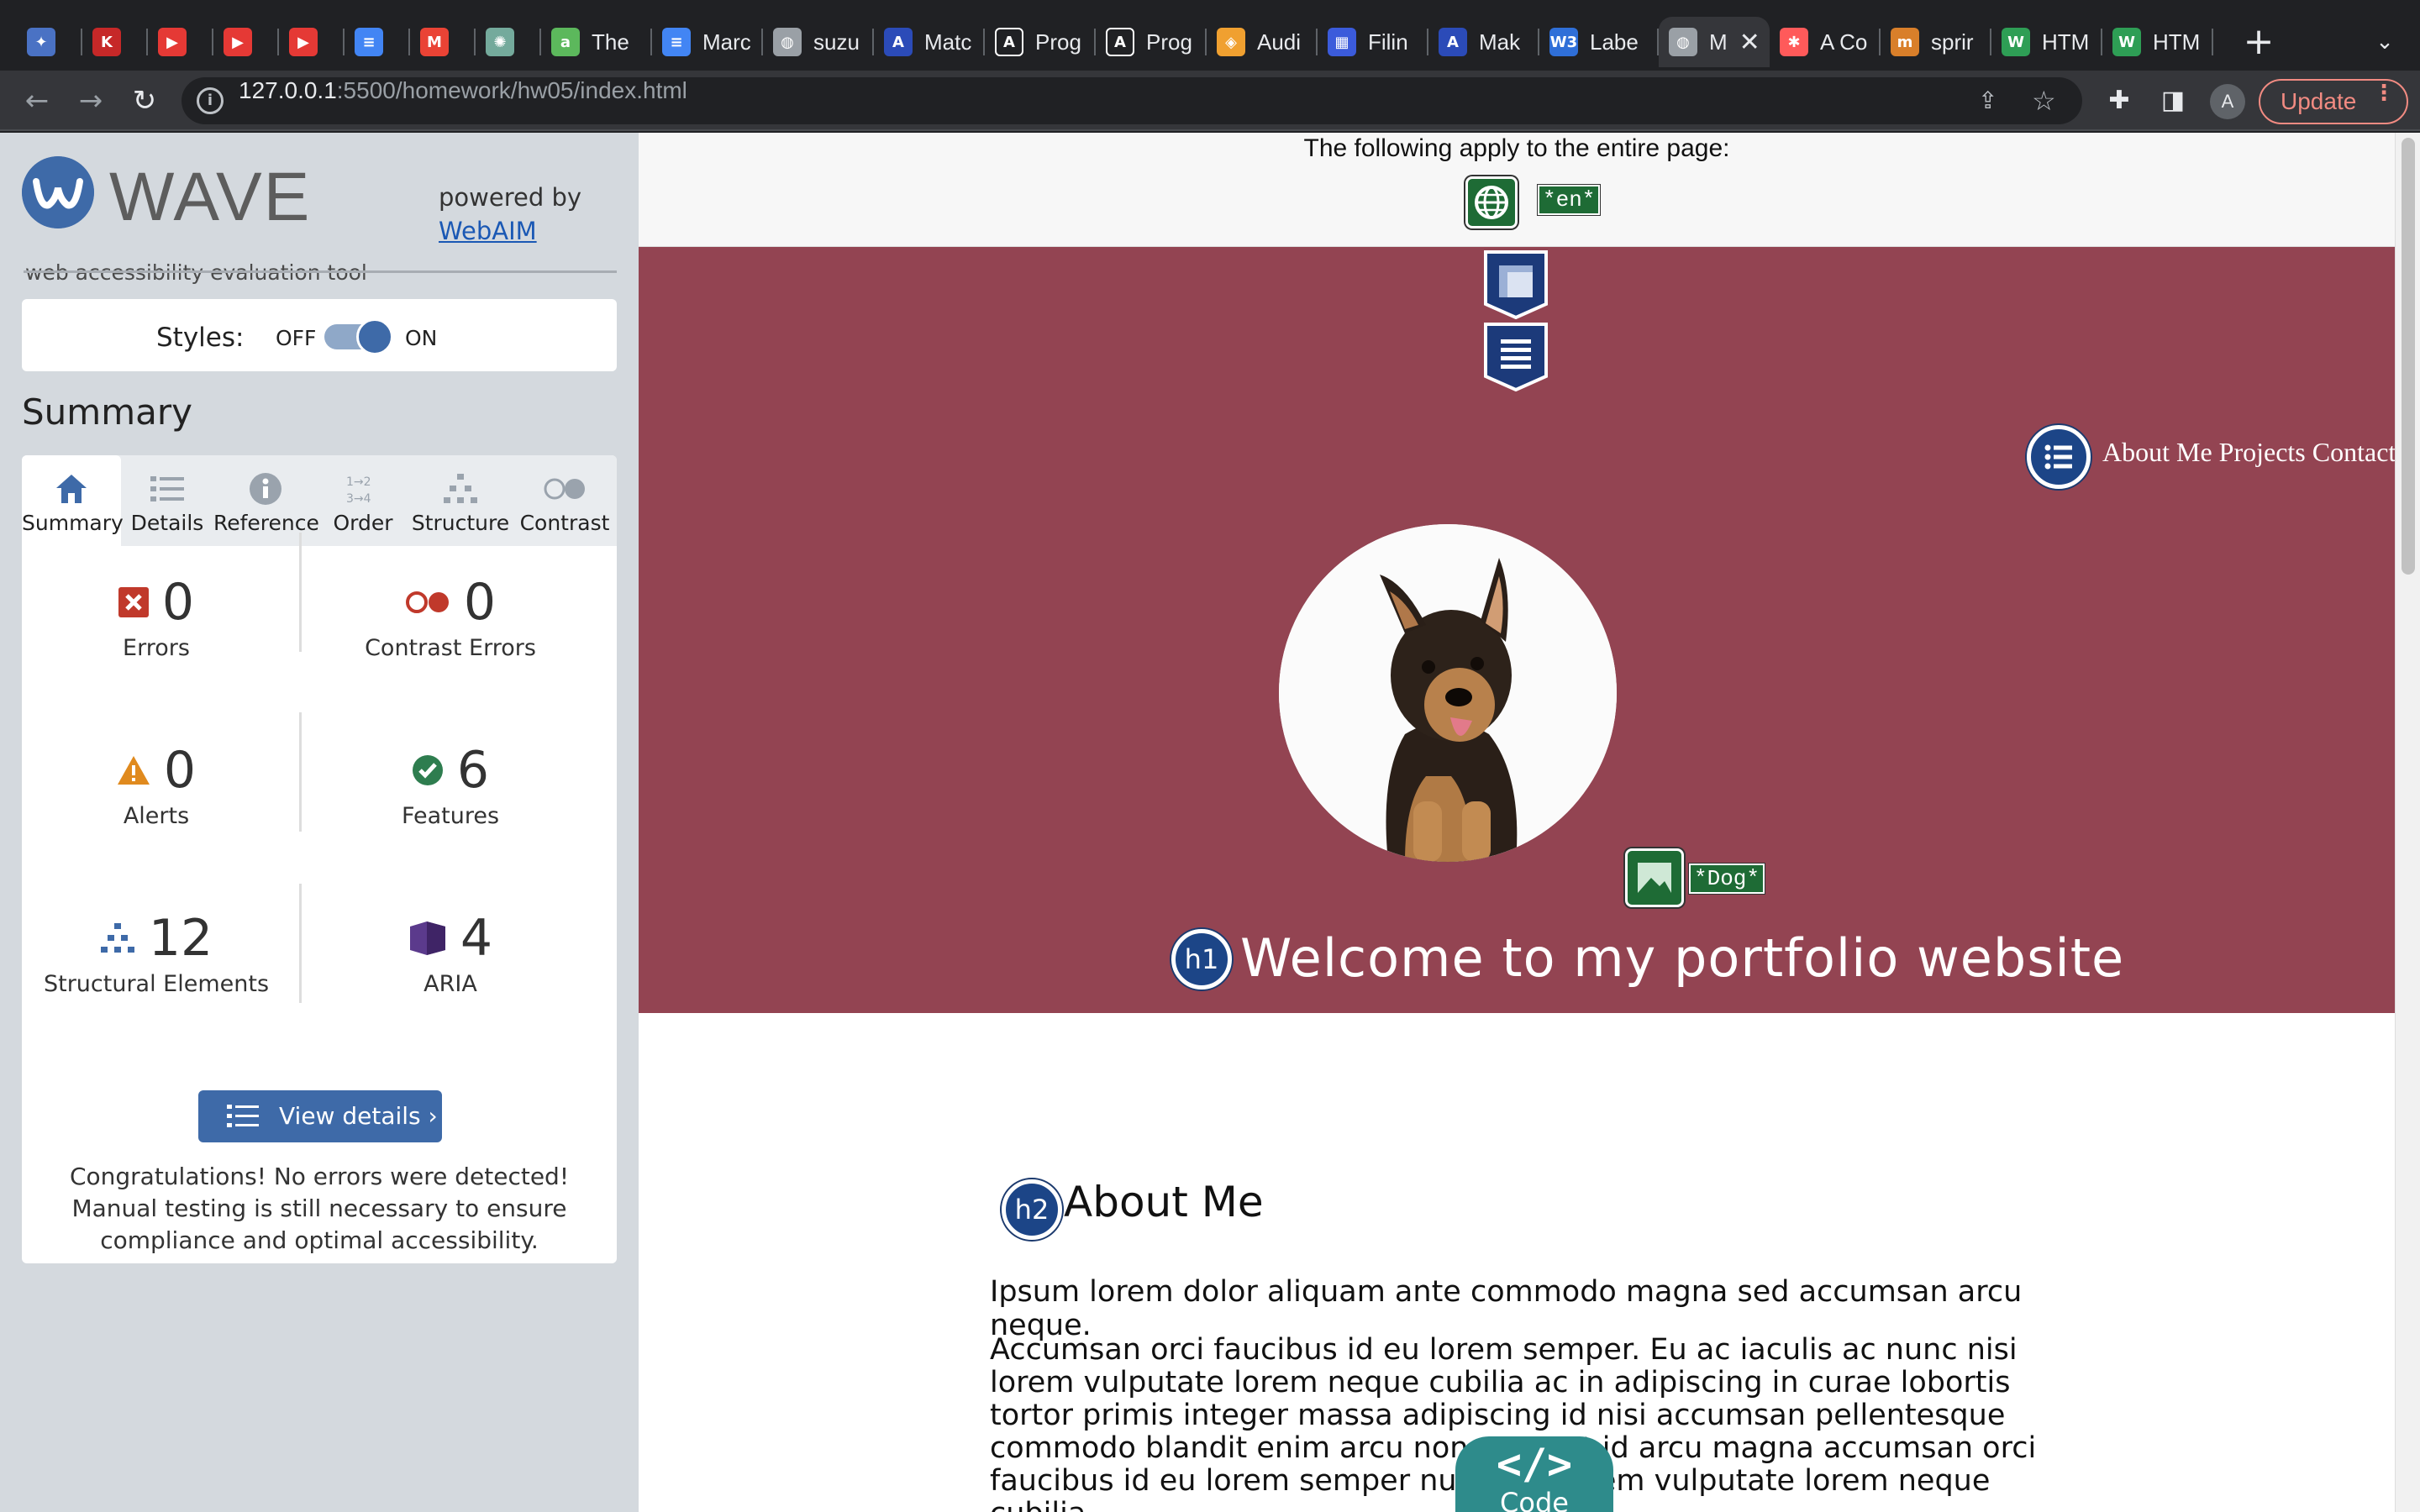 This screenshot has width=2420, height=1512. I want to click on browser-tab: m sprir, so click(1936, 42).